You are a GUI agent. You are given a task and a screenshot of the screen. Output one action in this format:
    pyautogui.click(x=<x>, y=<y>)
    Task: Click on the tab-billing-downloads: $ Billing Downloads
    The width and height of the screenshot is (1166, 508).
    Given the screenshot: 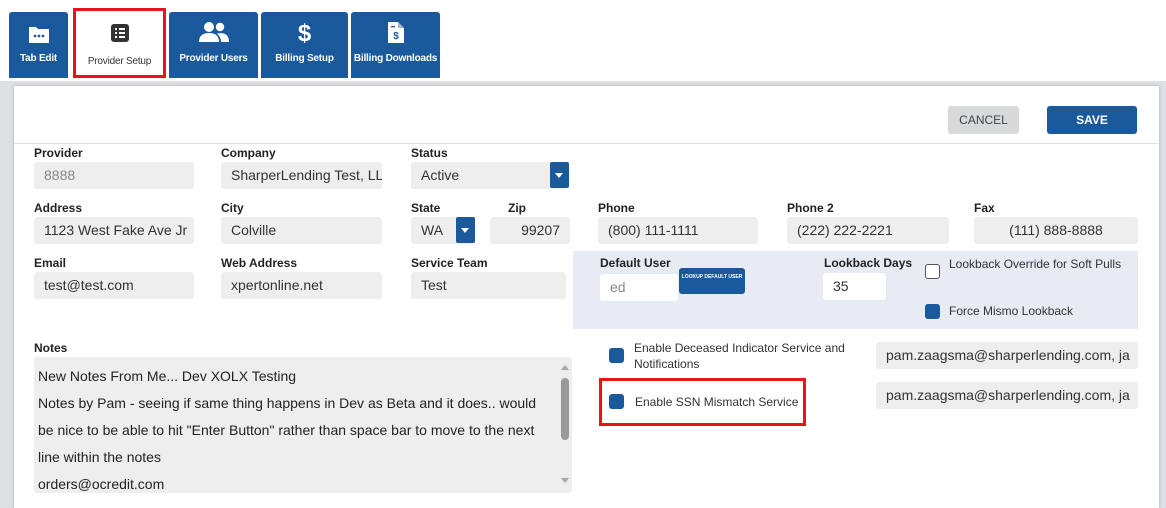 What is the action you would take?
    pyautogui.click(x=395, y=45)
    